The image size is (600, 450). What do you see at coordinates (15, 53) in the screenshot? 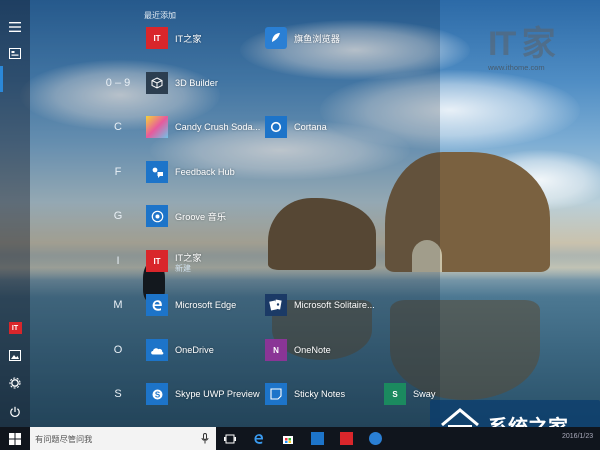
I see `all-apps-icon` at bounding box center [15, 53].